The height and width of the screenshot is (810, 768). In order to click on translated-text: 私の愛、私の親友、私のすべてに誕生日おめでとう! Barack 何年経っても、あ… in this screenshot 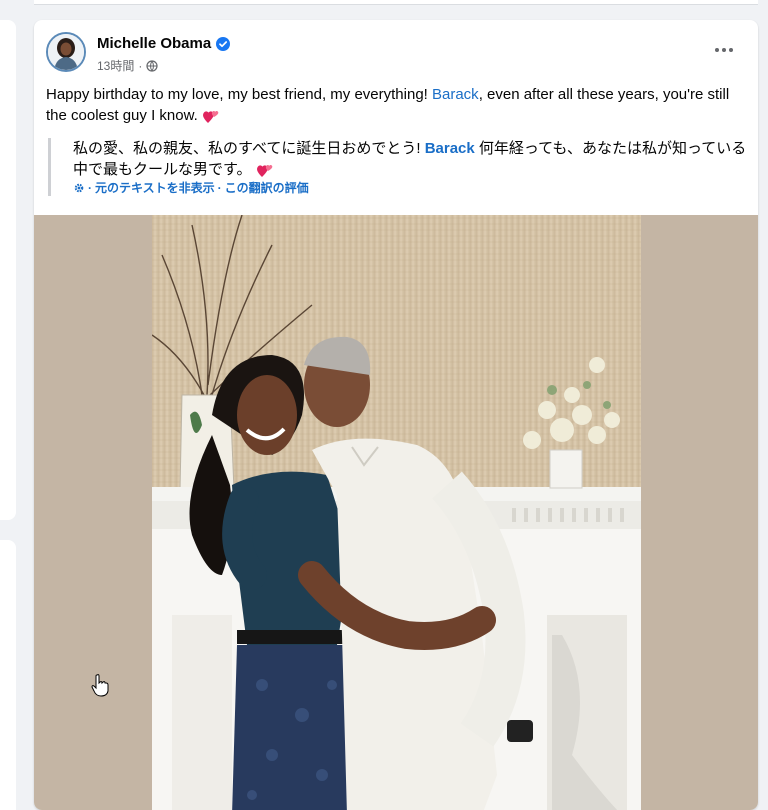, I will do `click(410, 159)`.